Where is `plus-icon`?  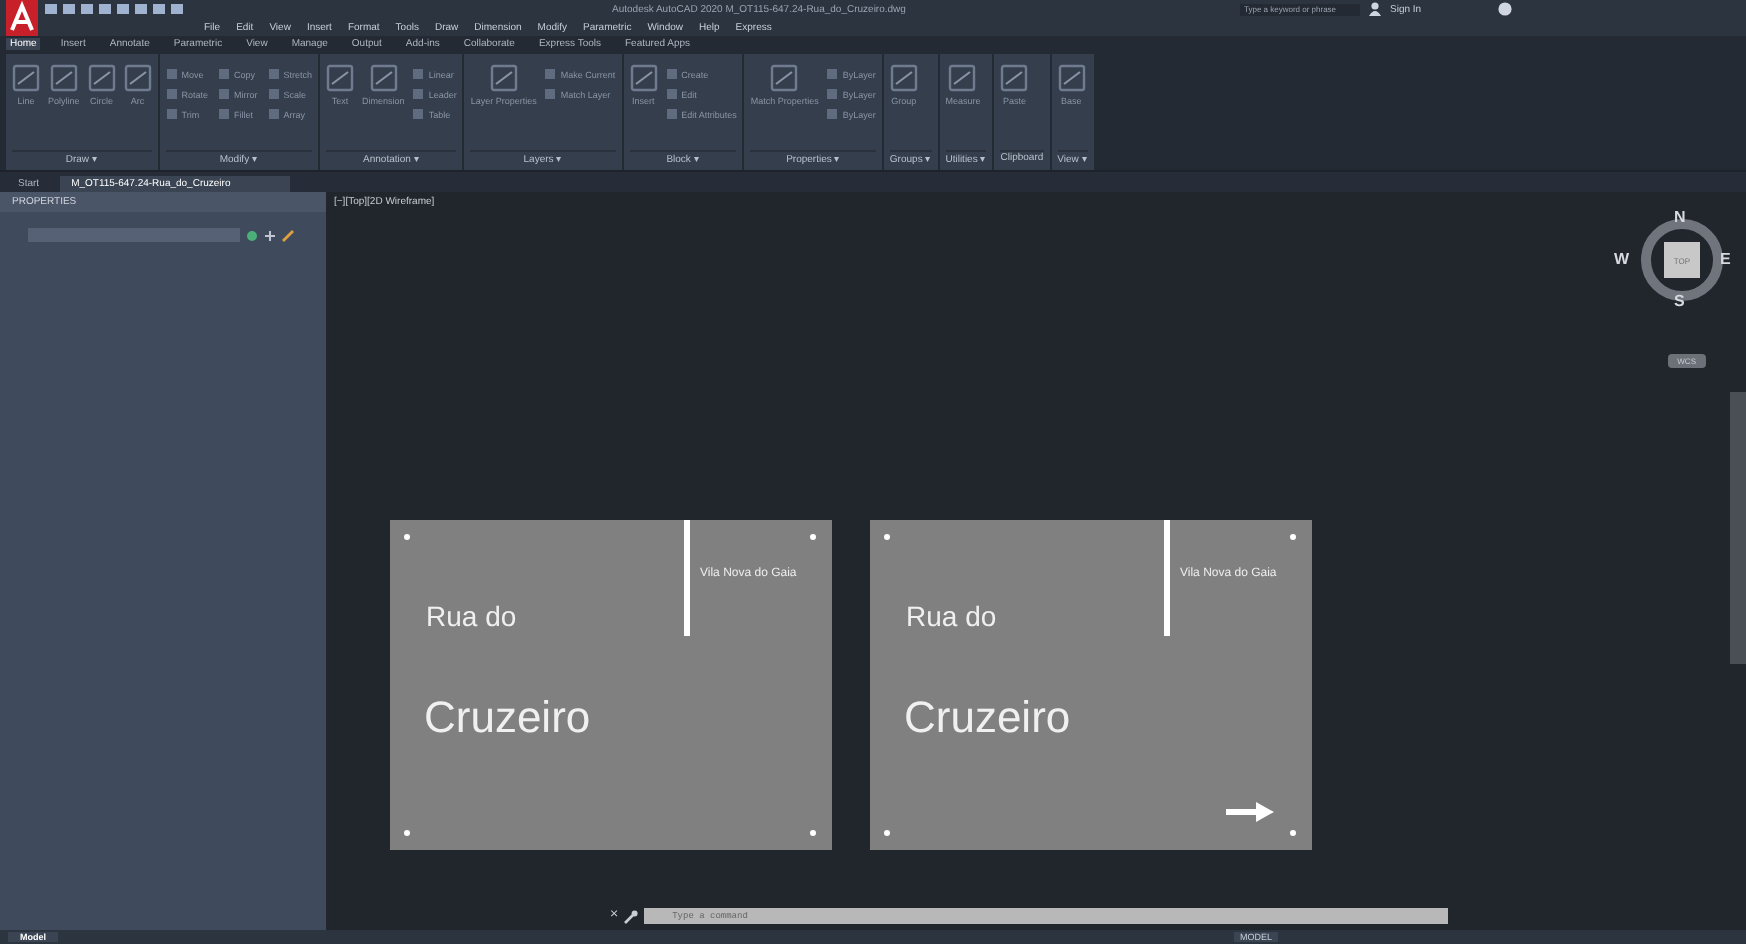
plus-icon is located at coordinates (270, 235).